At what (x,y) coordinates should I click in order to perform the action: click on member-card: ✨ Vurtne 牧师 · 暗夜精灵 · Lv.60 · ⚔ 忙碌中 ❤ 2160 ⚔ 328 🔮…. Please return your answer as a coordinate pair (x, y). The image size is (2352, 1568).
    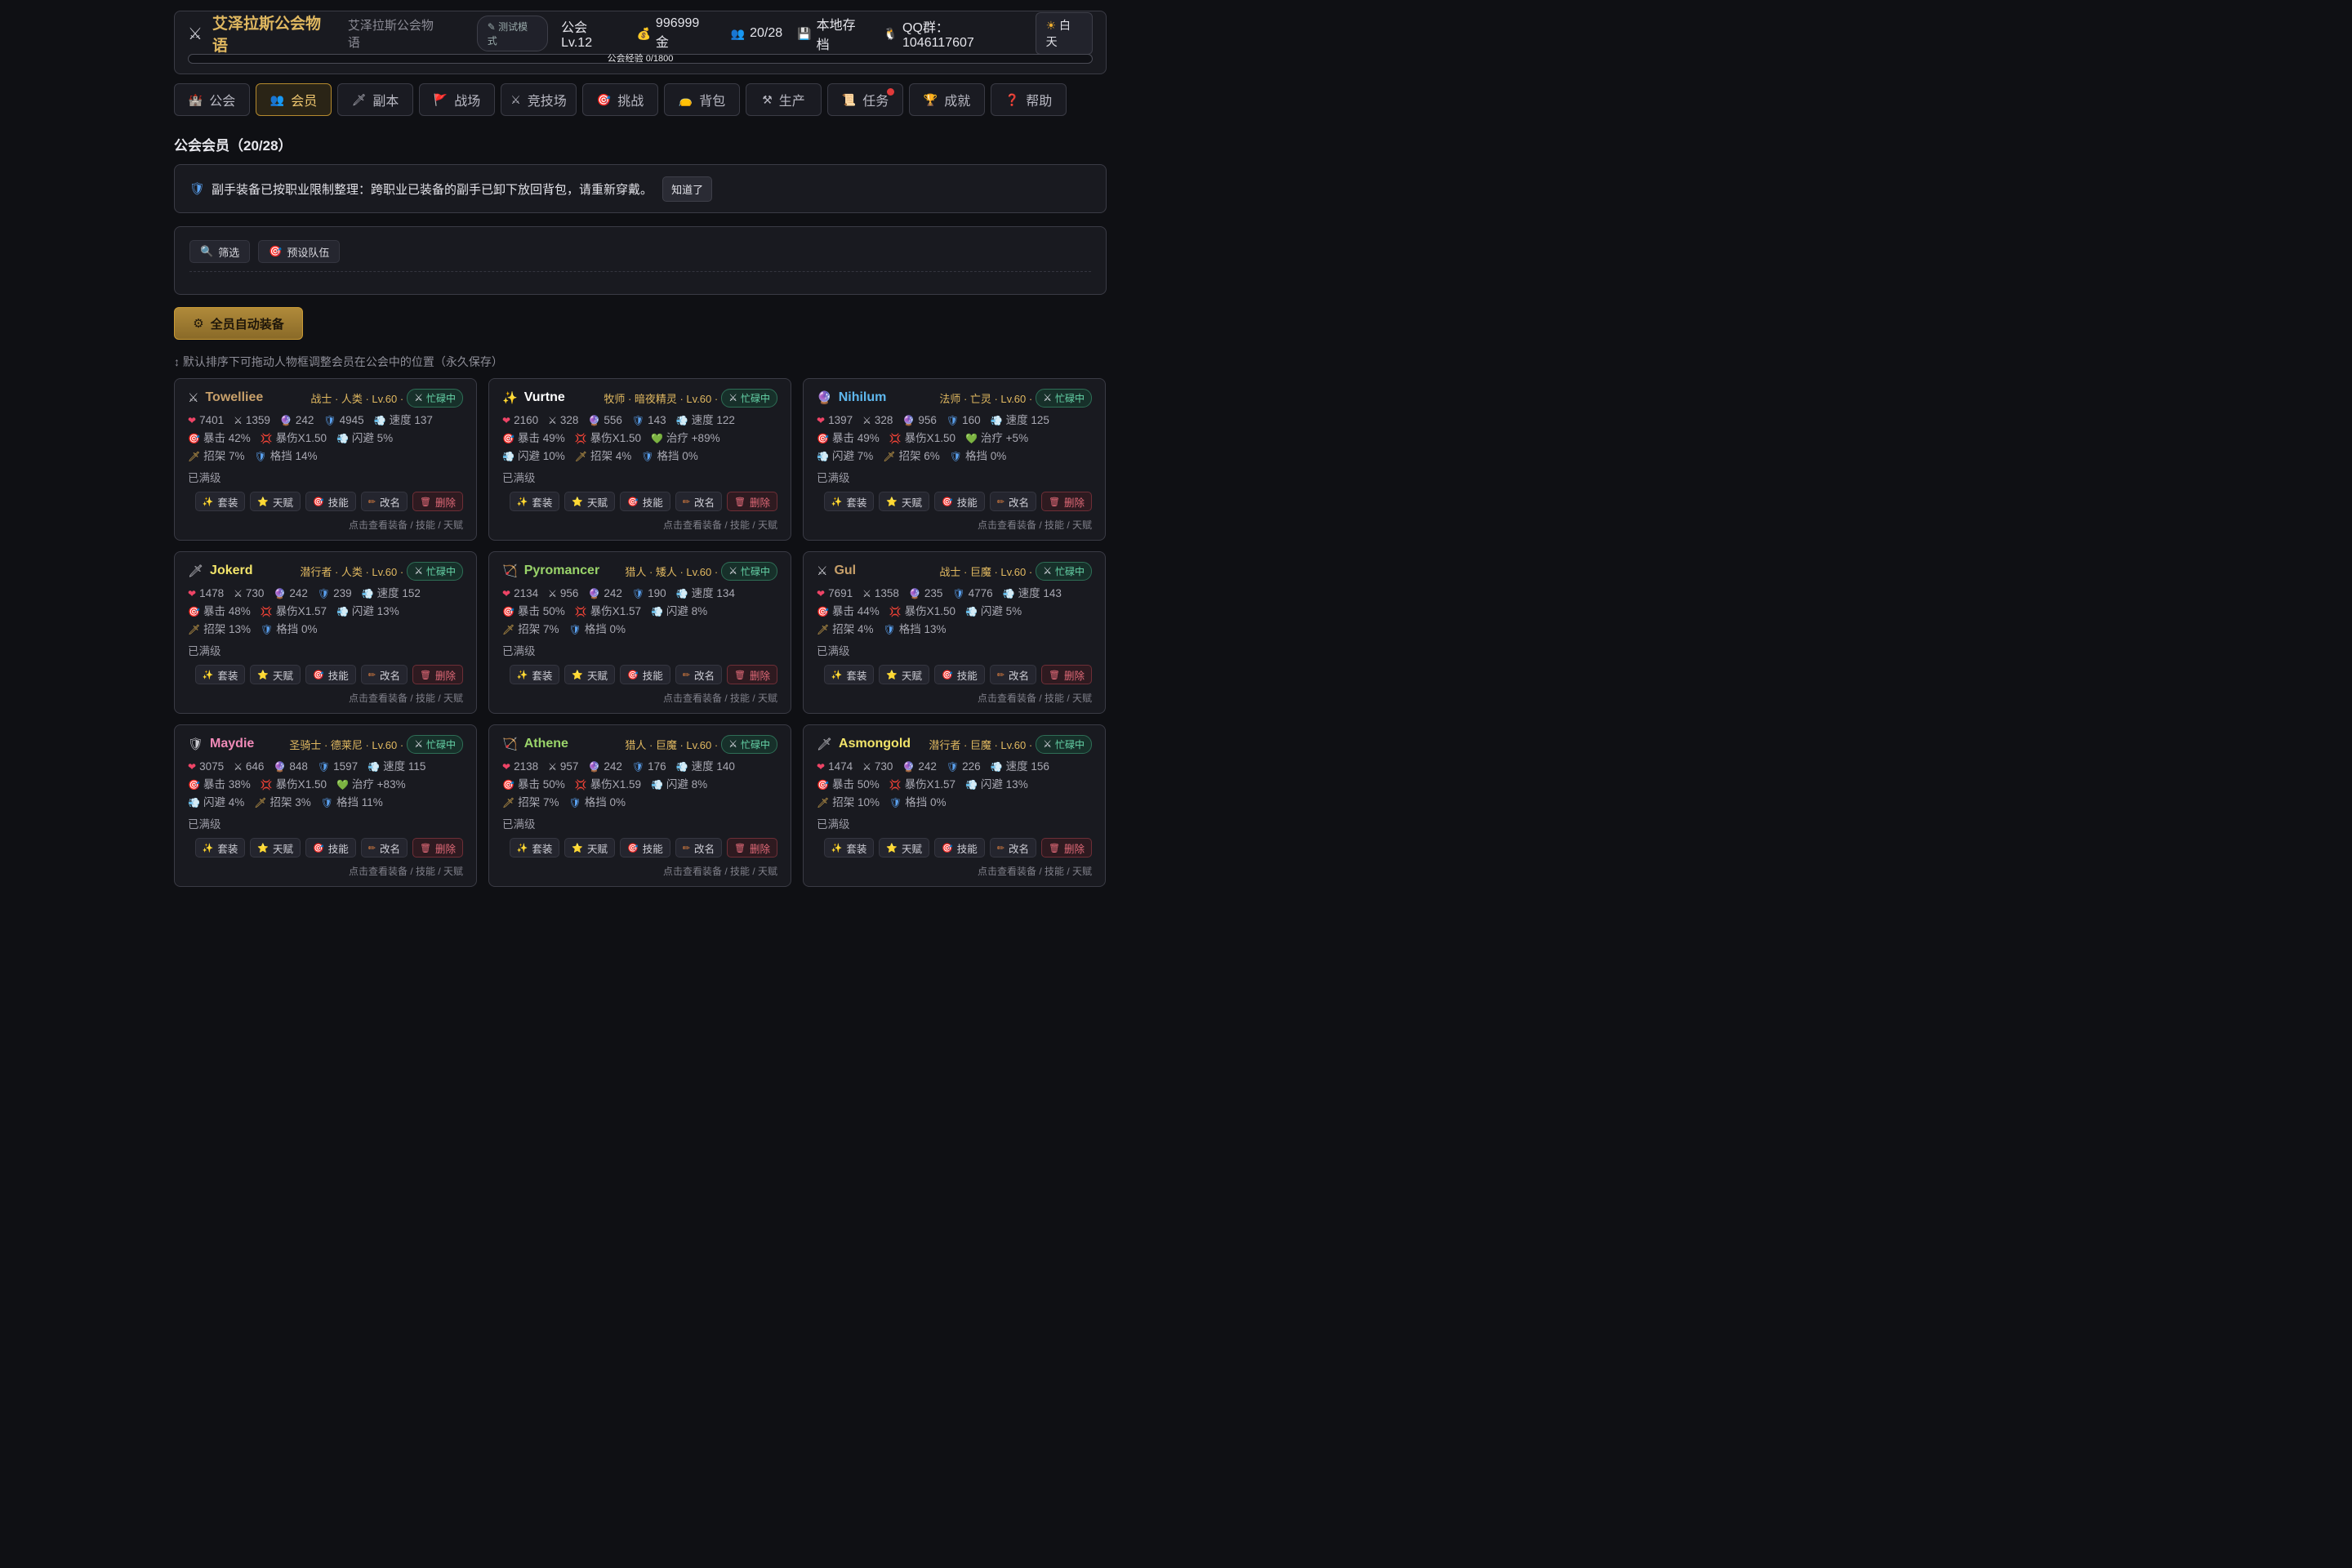
    Looking at the image, I should click on (639, 459).